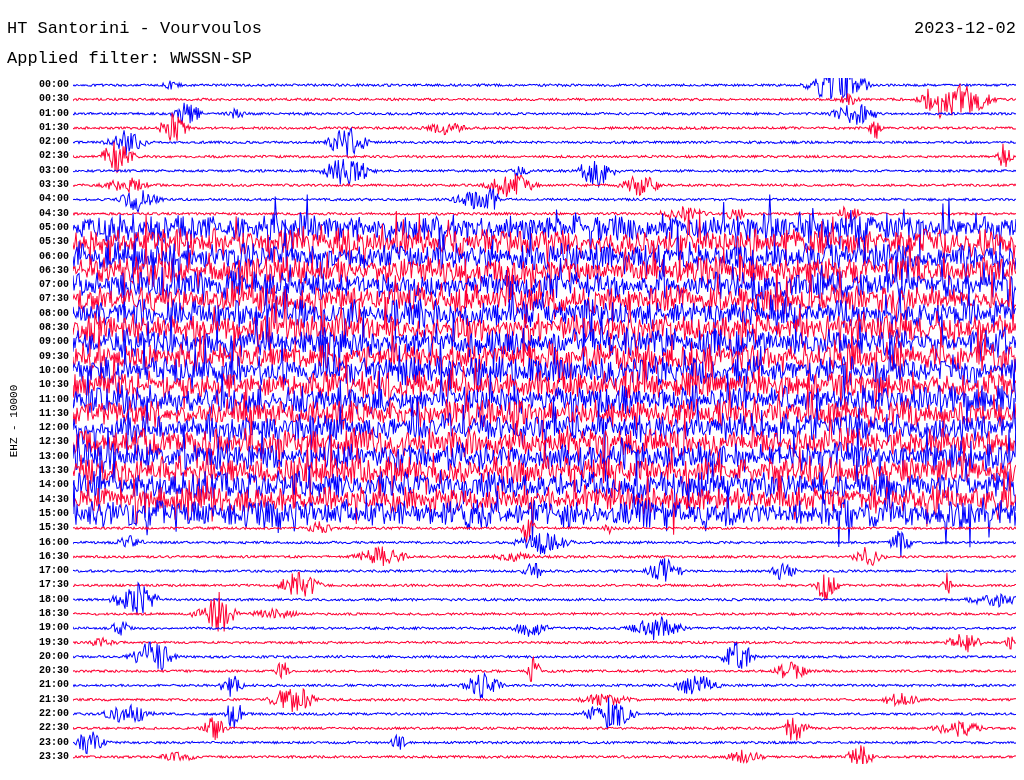  What do you see at coordinates (53, 614) in the screenshot?
I see `time-label: 18:30` at bounding box center [53, 614].